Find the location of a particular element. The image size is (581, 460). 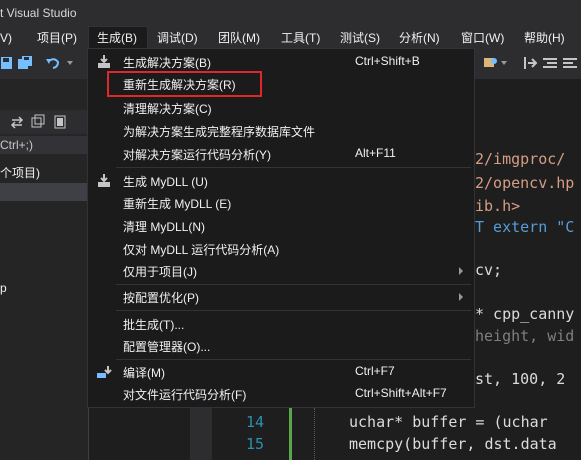

collapse-all-icon is located at coordinates (38, 122).